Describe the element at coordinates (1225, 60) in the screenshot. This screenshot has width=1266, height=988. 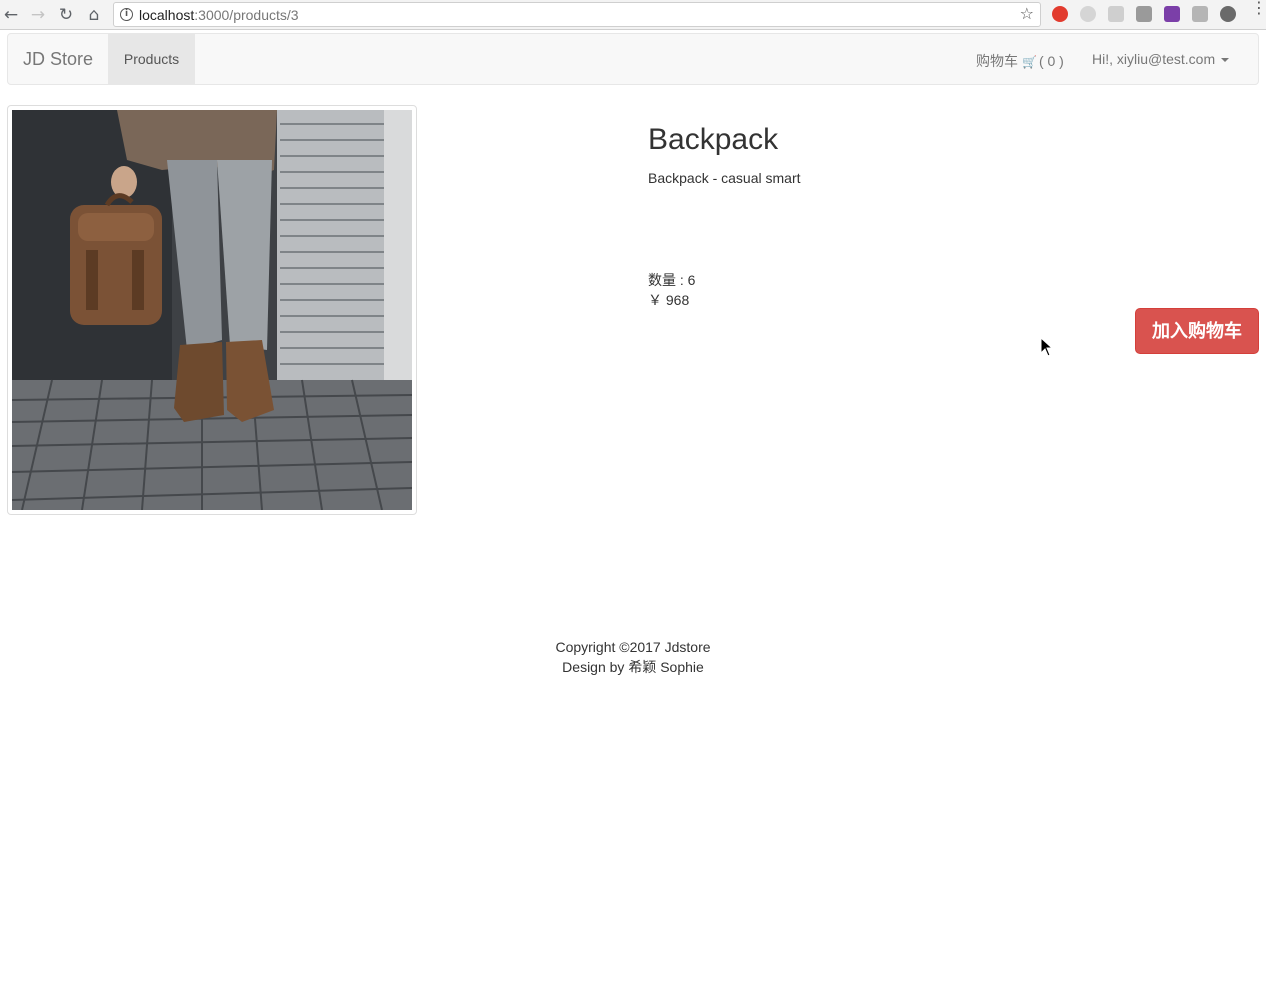
I see `caret-down-icon` at that location.